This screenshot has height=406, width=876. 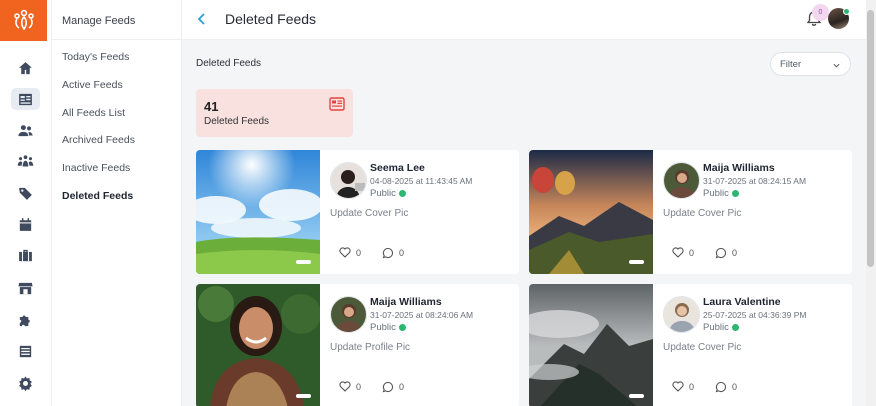 What do you see at coordinates (237, 121) in the screenshot?
I see `stat-label: Deleted Feeds` at bounding box center [237, 121].